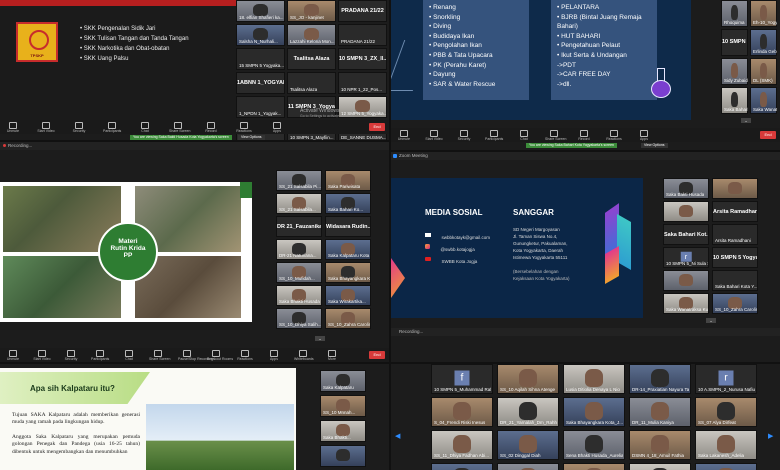  I want to click on participant-tile: Saka Bhayangkara Kota_J...Affah, so click(594, 412).